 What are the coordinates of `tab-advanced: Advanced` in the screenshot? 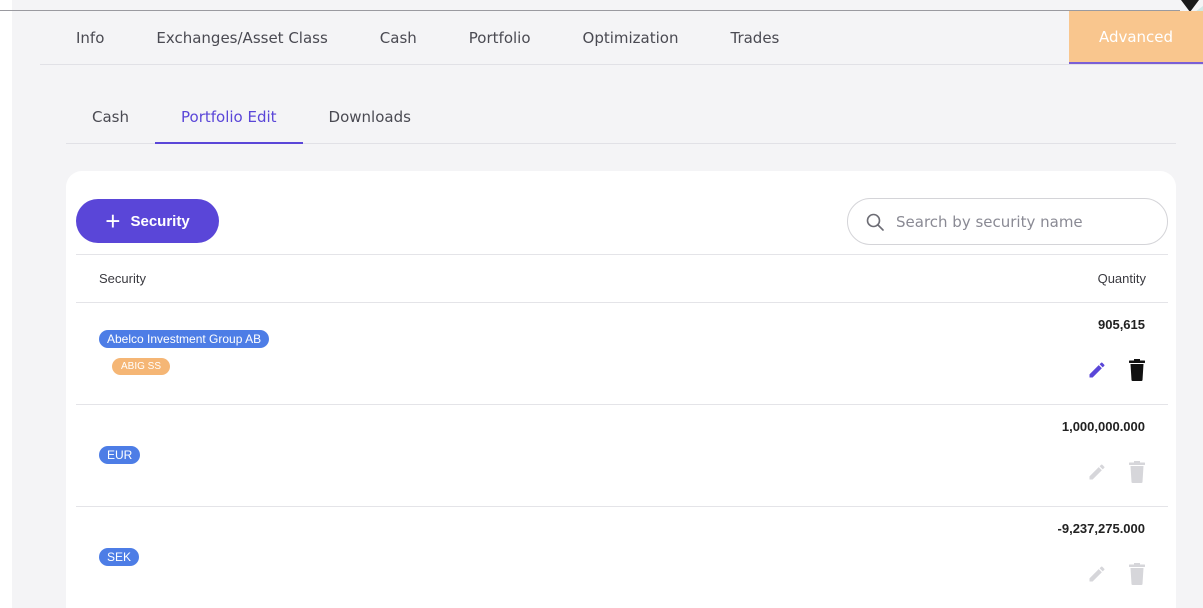 It's located at (1136, 37).